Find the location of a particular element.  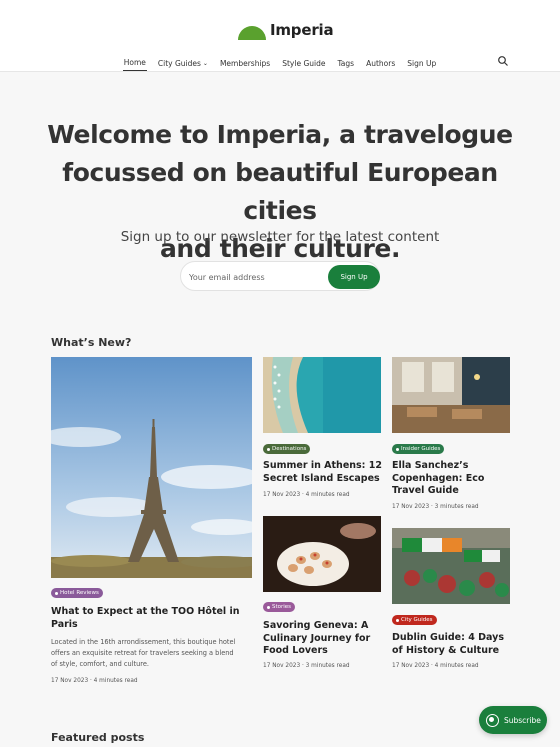

nav-item-sign-up: Sign Up is located at coordinates (421, 63).